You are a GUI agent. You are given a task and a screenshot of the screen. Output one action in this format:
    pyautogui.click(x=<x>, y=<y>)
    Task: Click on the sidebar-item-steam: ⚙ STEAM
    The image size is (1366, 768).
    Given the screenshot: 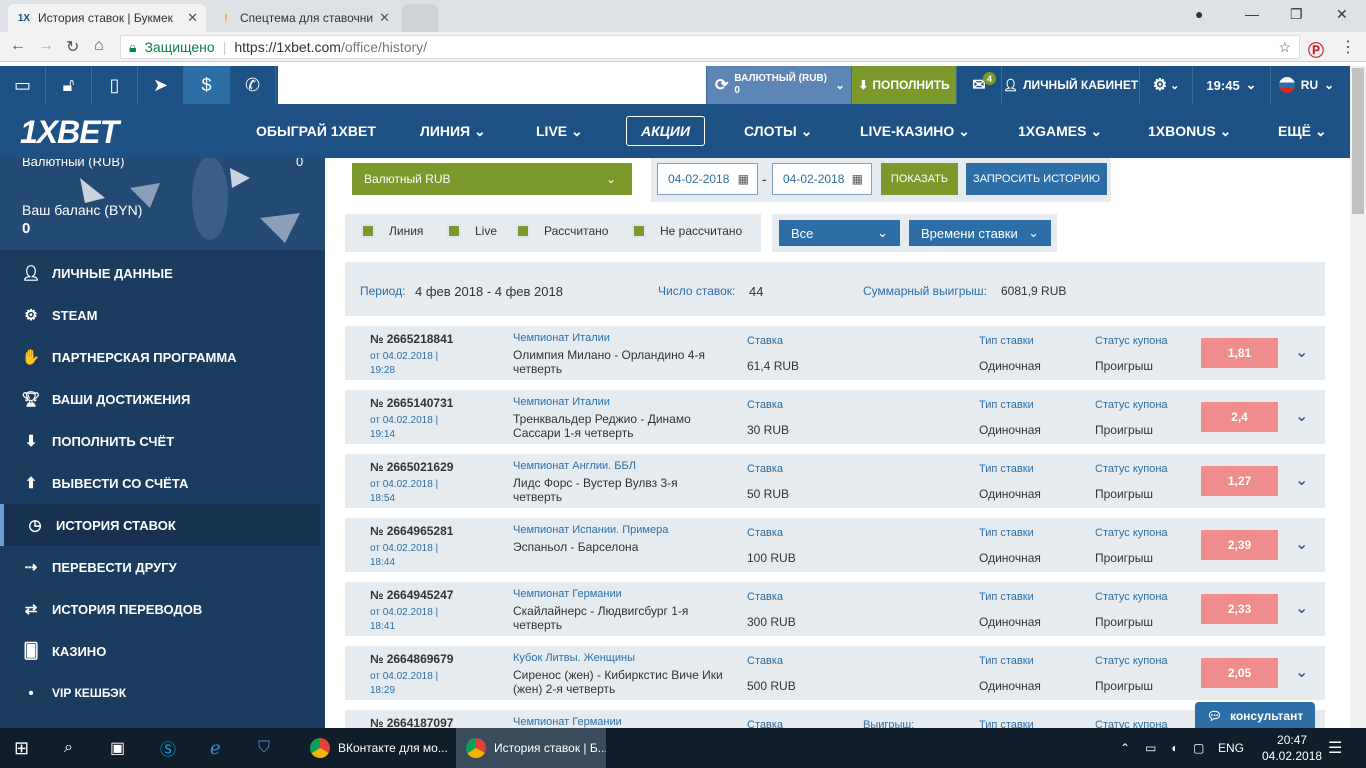 What is the action you would take?
    pyautogui.click(x=160, y=315)
    